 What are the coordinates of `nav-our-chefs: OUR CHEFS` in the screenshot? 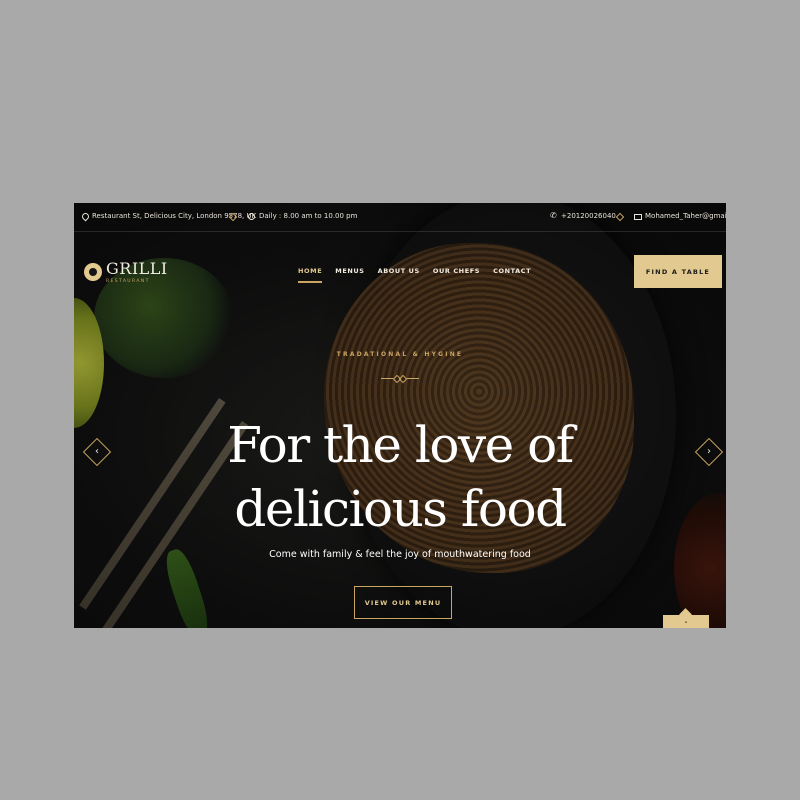 It's located at (456, 275).